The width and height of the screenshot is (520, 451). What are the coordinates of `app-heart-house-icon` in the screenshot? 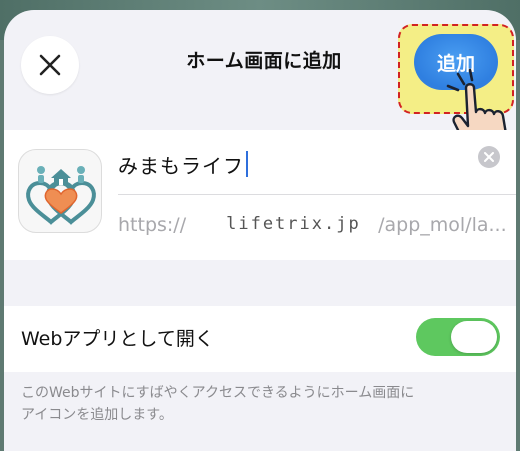 It's located at (60, 191).